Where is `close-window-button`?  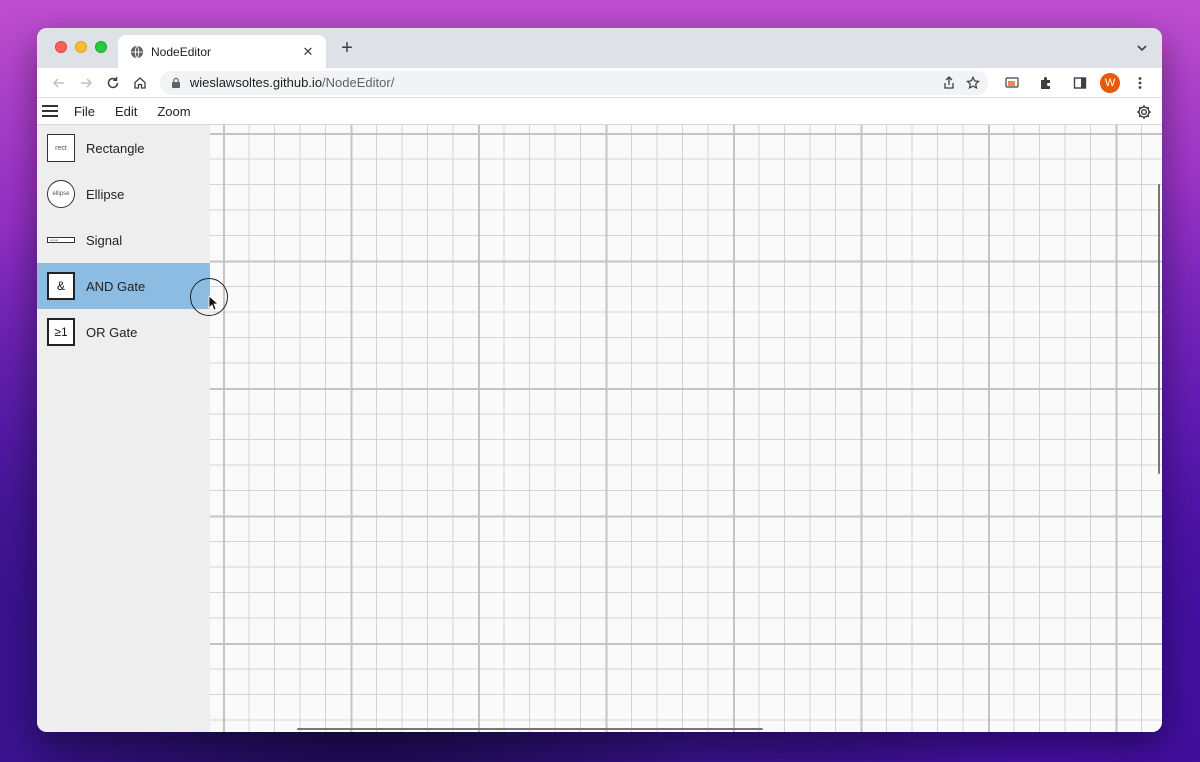
close-window-button is located at coordinates (61, 47).